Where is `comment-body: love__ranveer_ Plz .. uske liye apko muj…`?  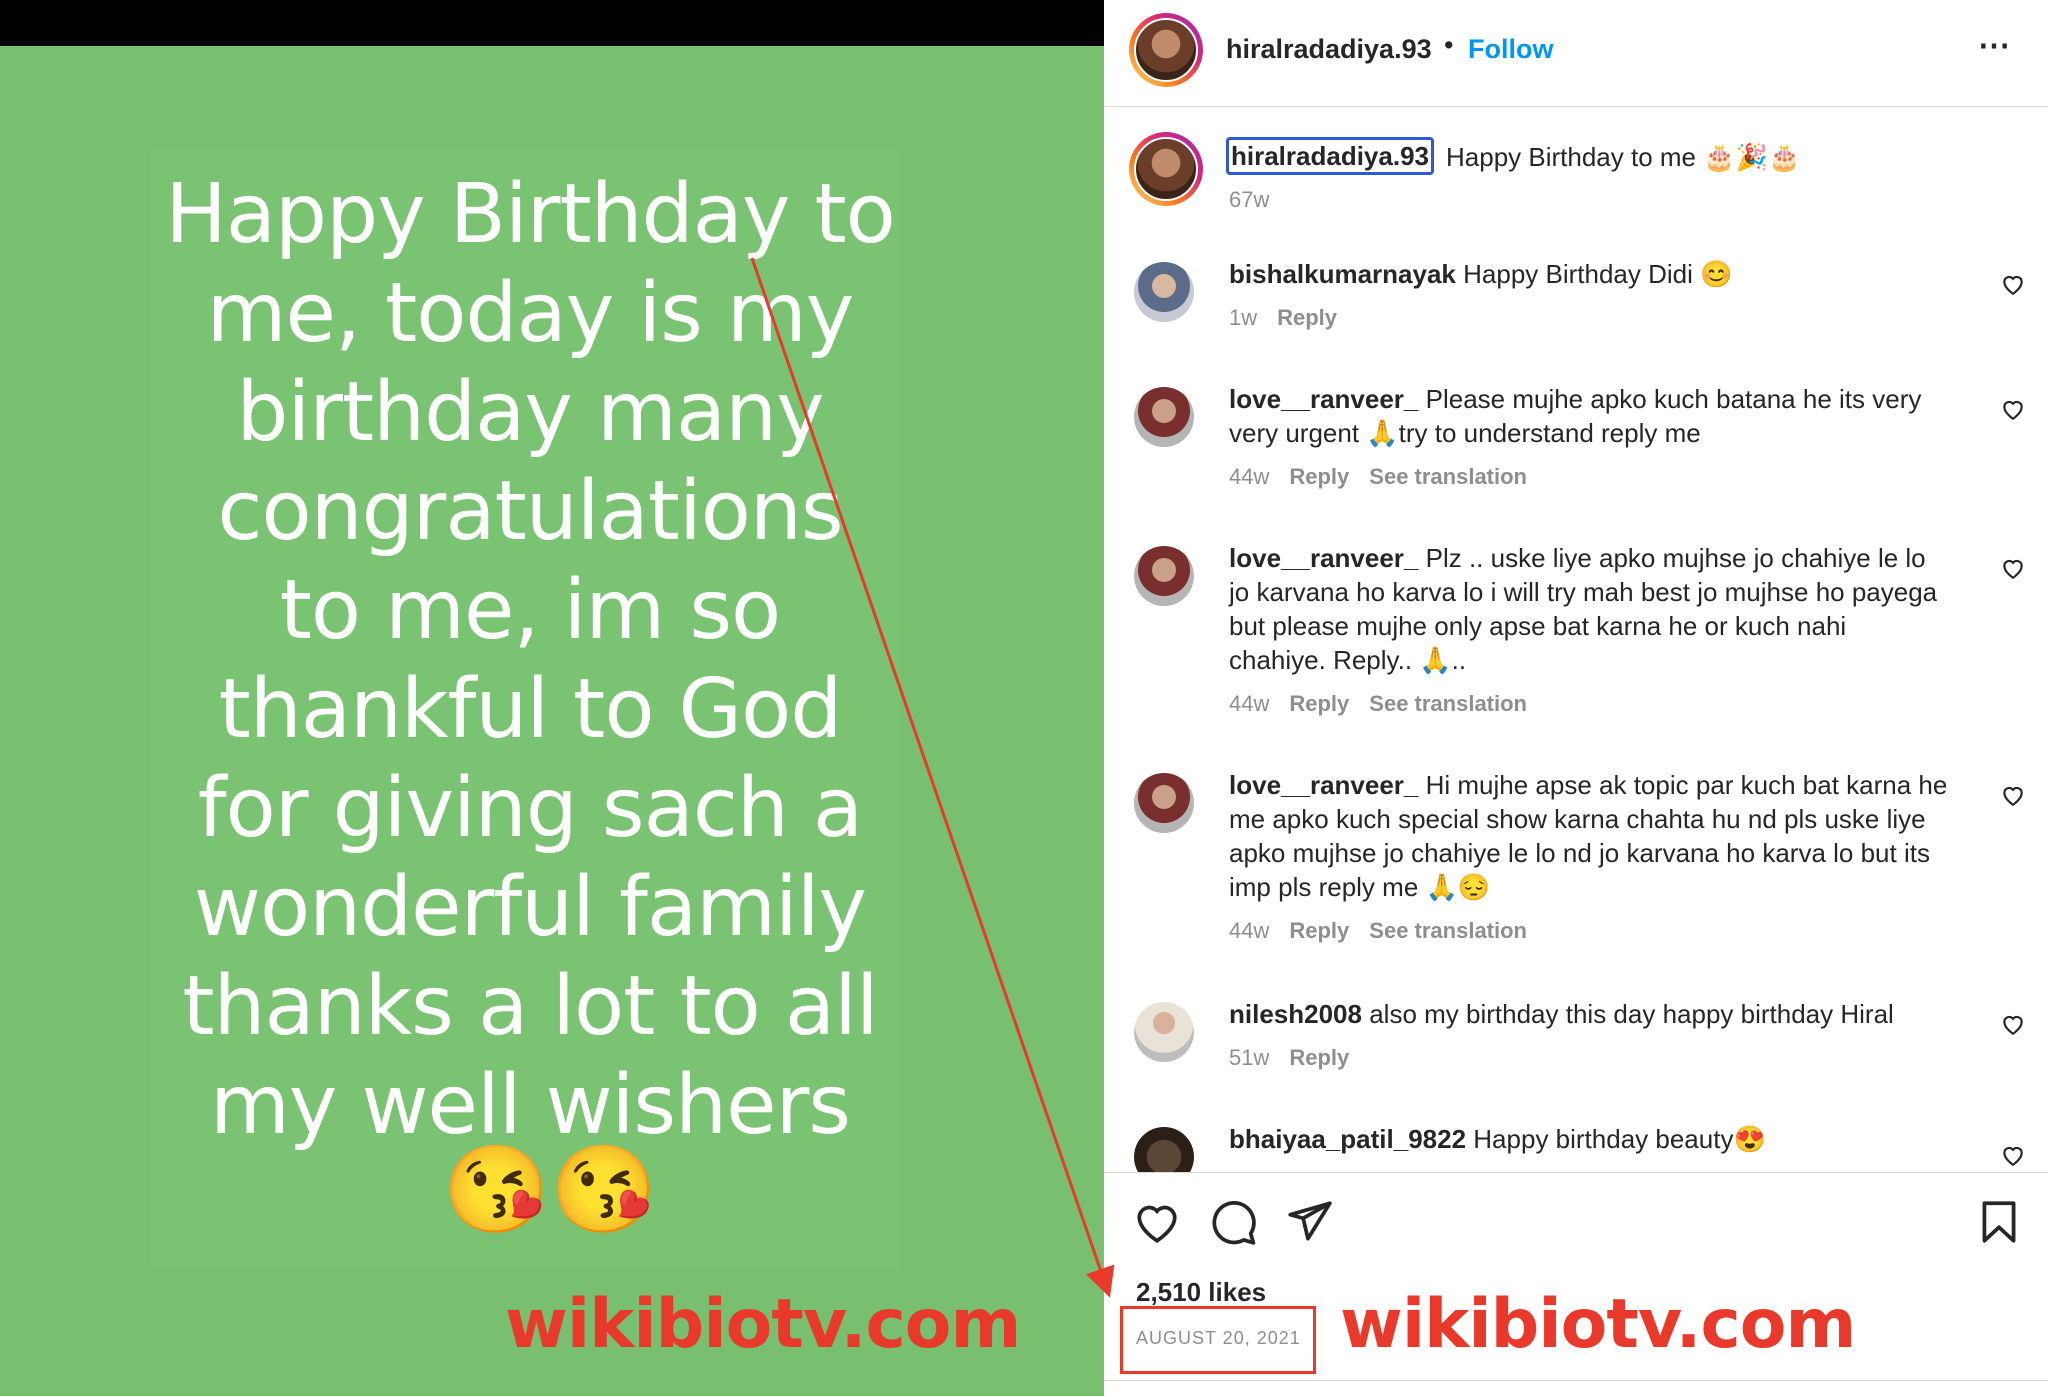 comment-body: love__ranveer_ Plz .. uske liye apko muj… is located at coordinates (1589, 609).